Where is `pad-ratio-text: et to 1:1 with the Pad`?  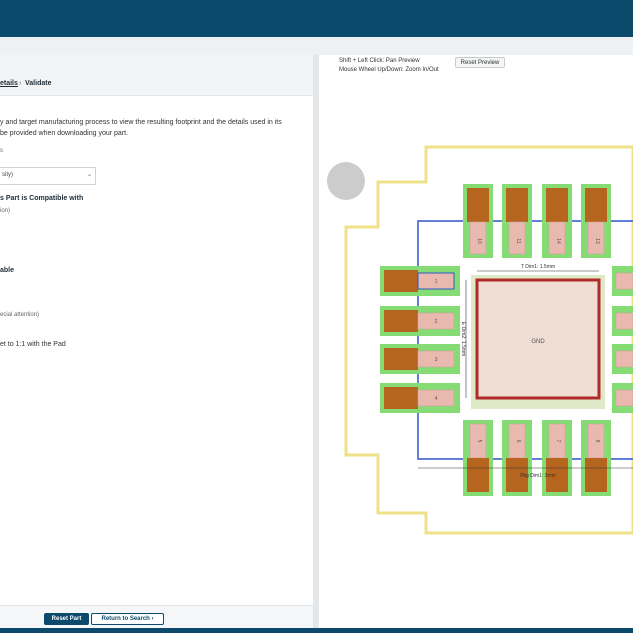
pad-ratio-text: et to 1:1 with the Pad is located at coordinates (33, 344).